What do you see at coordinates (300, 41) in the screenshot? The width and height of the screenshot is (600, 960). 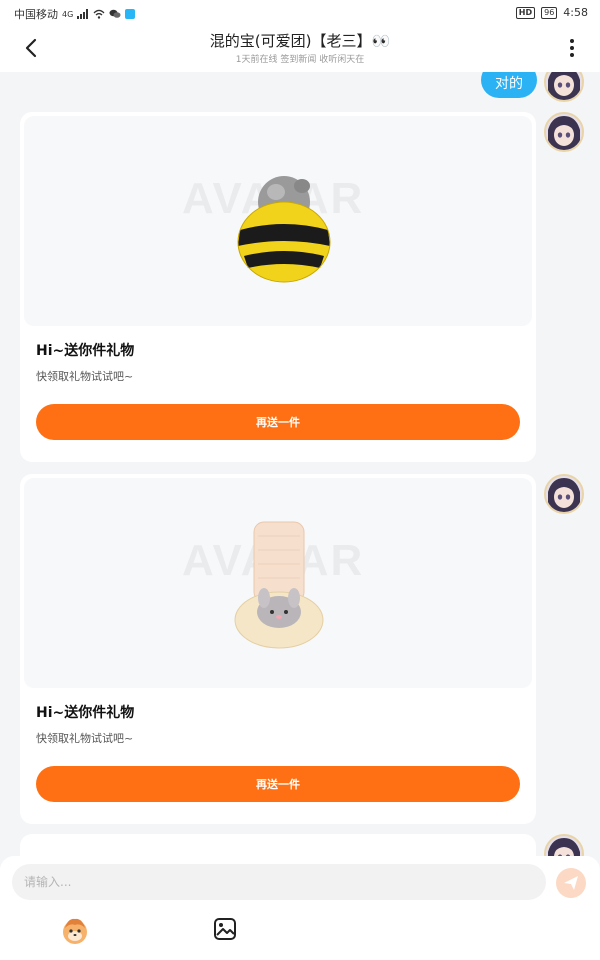 I see `chat-title: 混的宝(可爱团)【老三】👀` at bounding box center [300, 41].